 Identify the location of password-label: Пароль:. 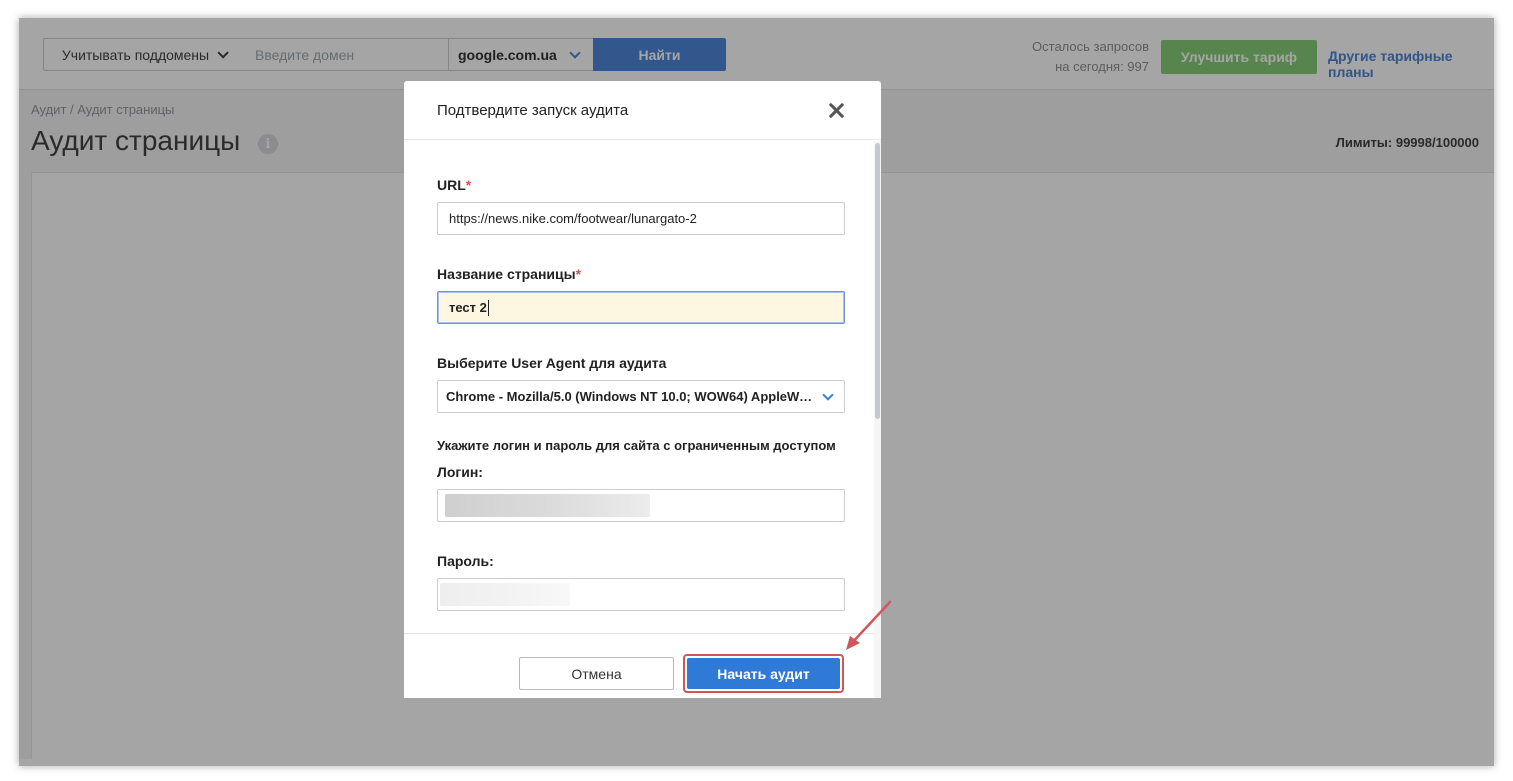
(465, 561).